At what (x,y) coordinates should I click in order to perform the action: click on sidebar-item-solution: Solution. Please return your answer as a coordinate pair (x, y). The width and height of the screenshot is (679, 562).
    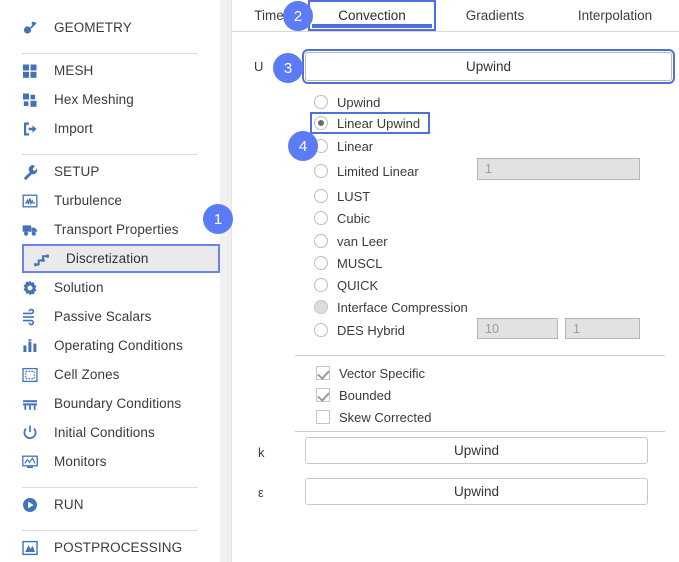
    Looking at the image, I should click on (52, 287).